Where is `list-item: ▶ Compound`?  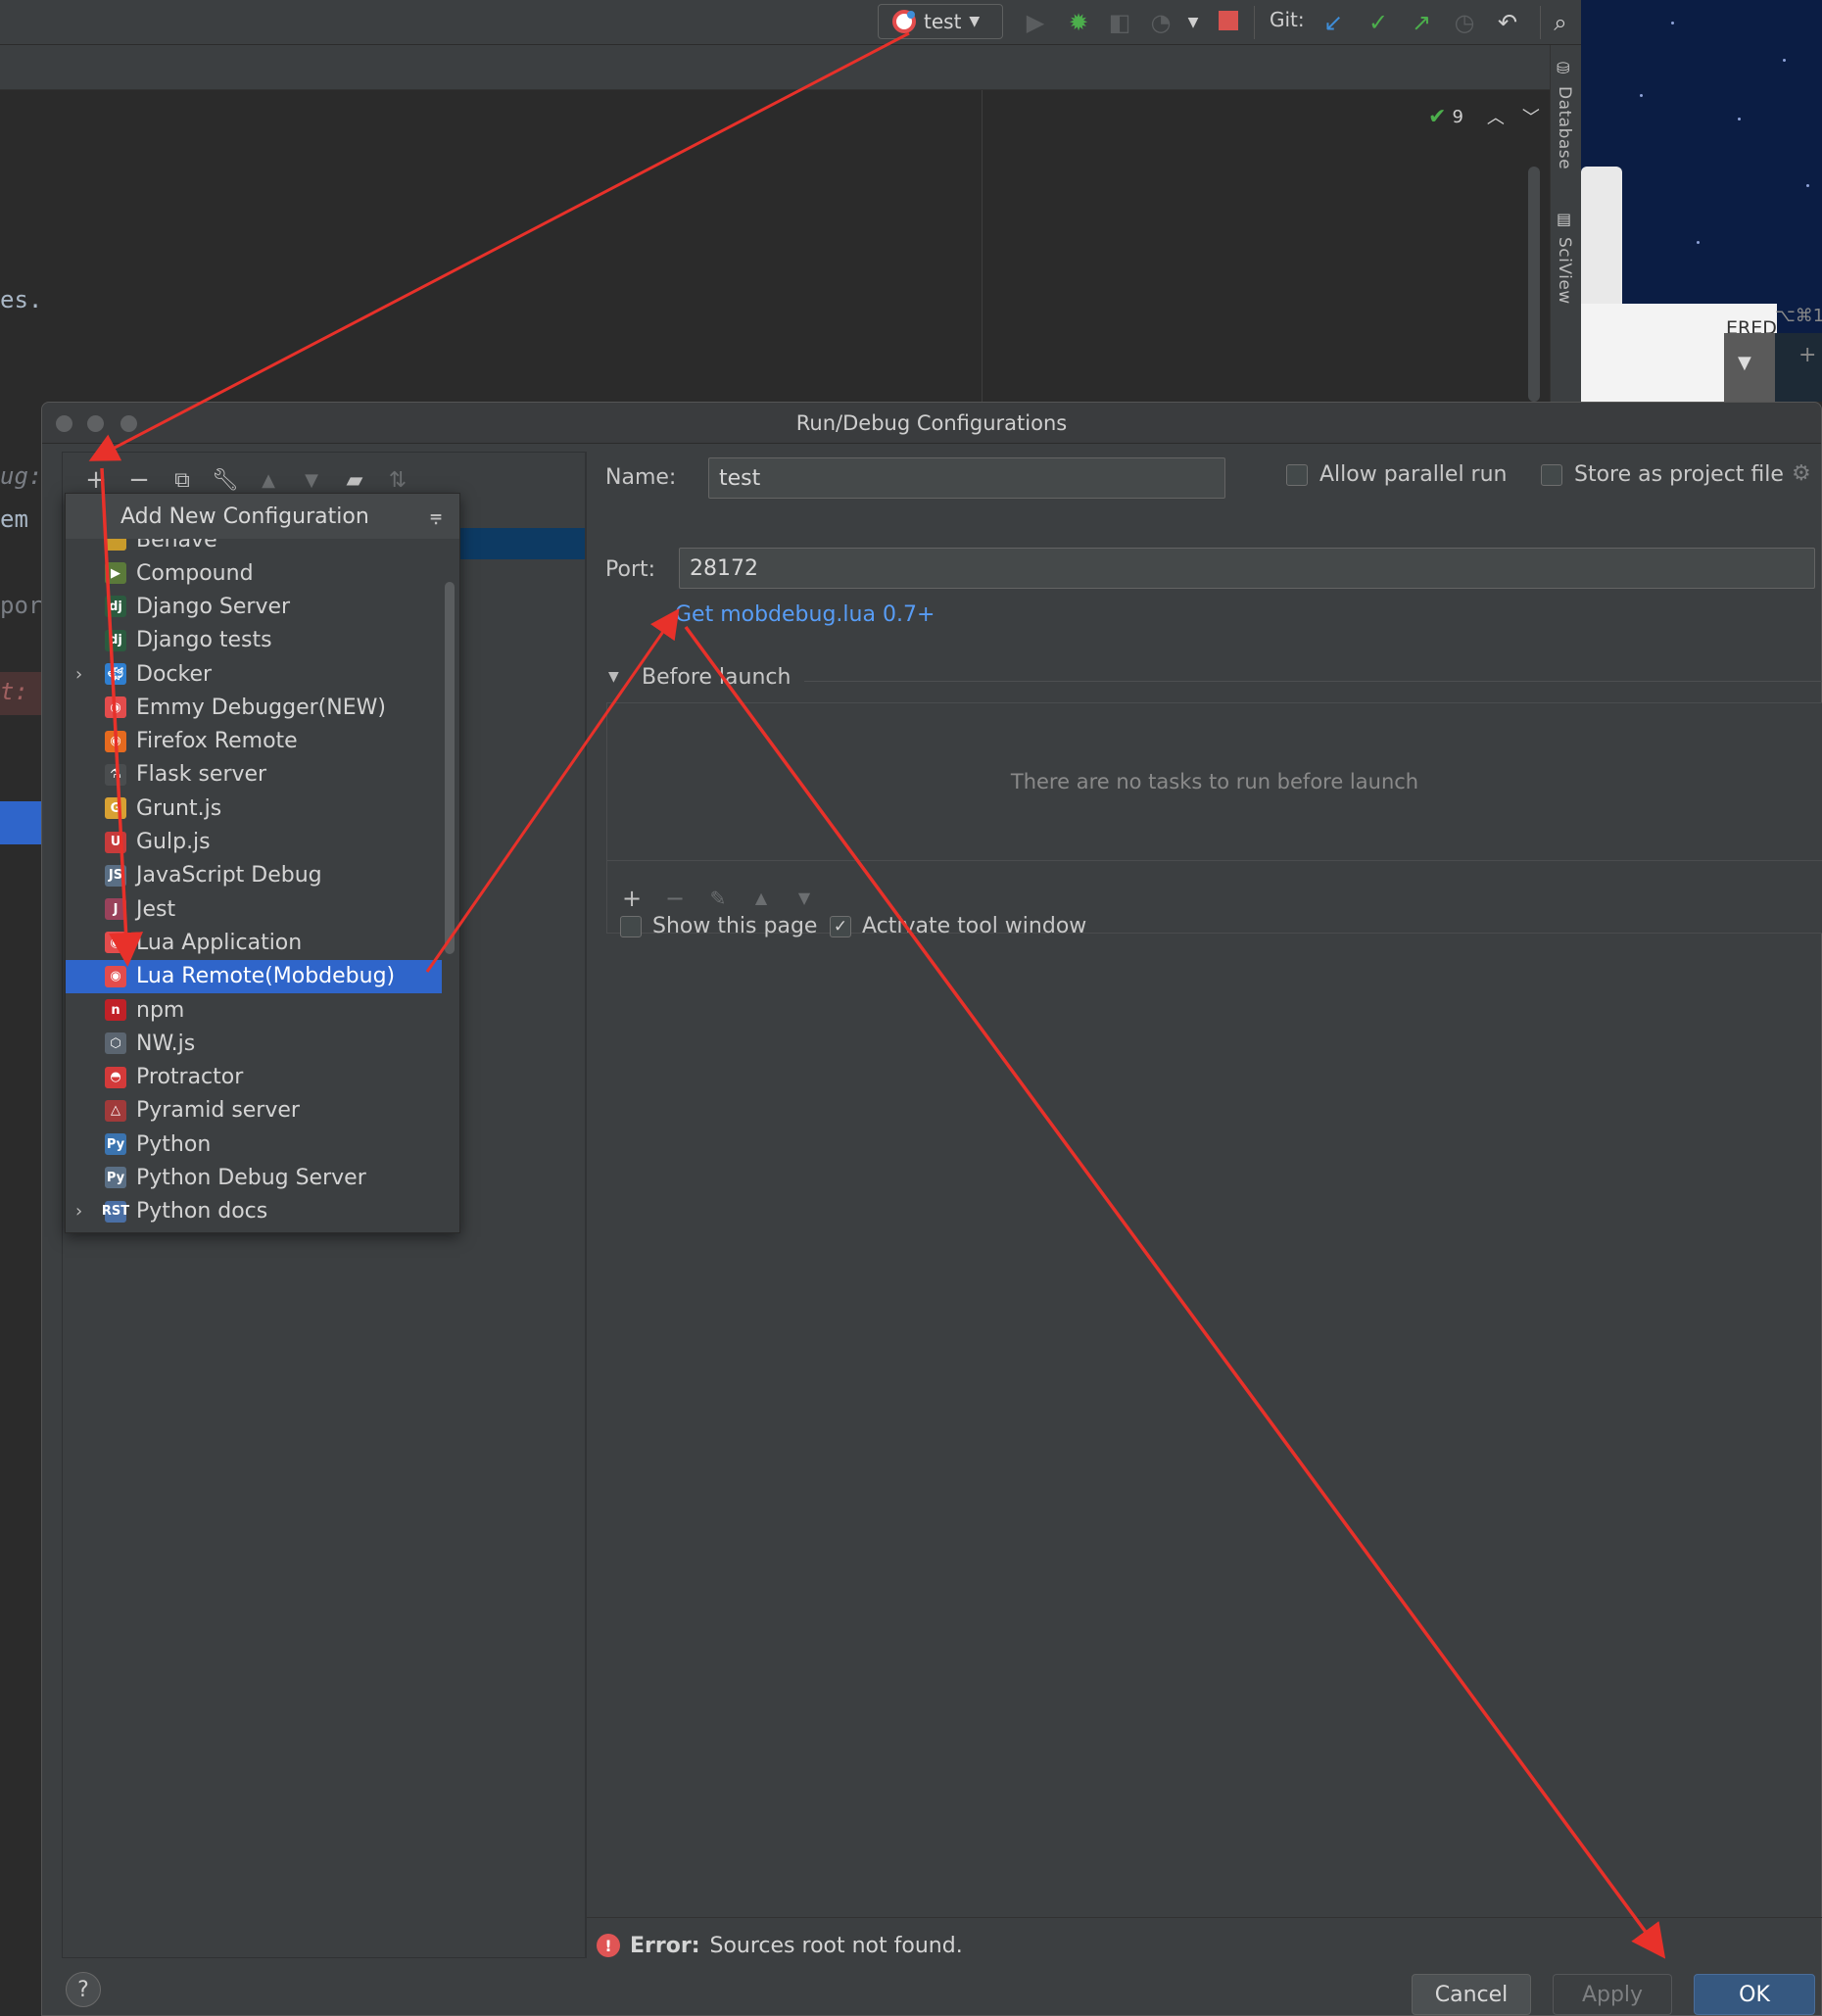 list-item: ▶ Compound is located at coordinates (254, 573).